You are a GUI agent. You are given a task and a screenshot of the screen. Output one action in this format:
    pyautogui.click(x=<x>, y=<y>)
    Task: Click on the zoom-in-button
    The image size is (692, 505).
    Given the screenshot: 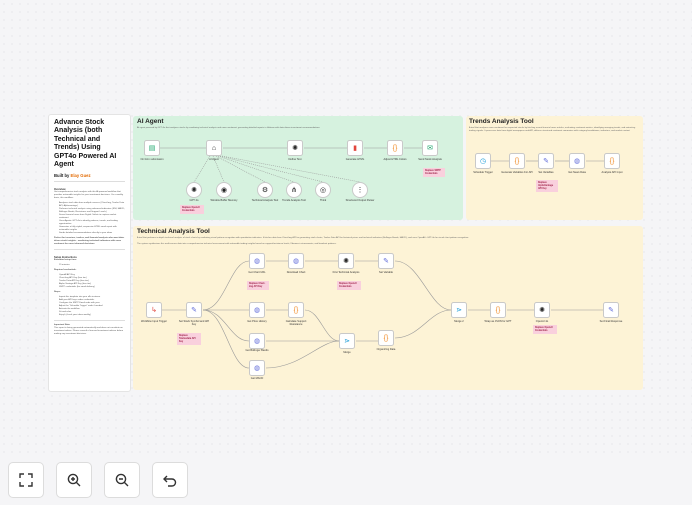 What is the action you would take?
    pyautogui.click(x=74, y=480)
    